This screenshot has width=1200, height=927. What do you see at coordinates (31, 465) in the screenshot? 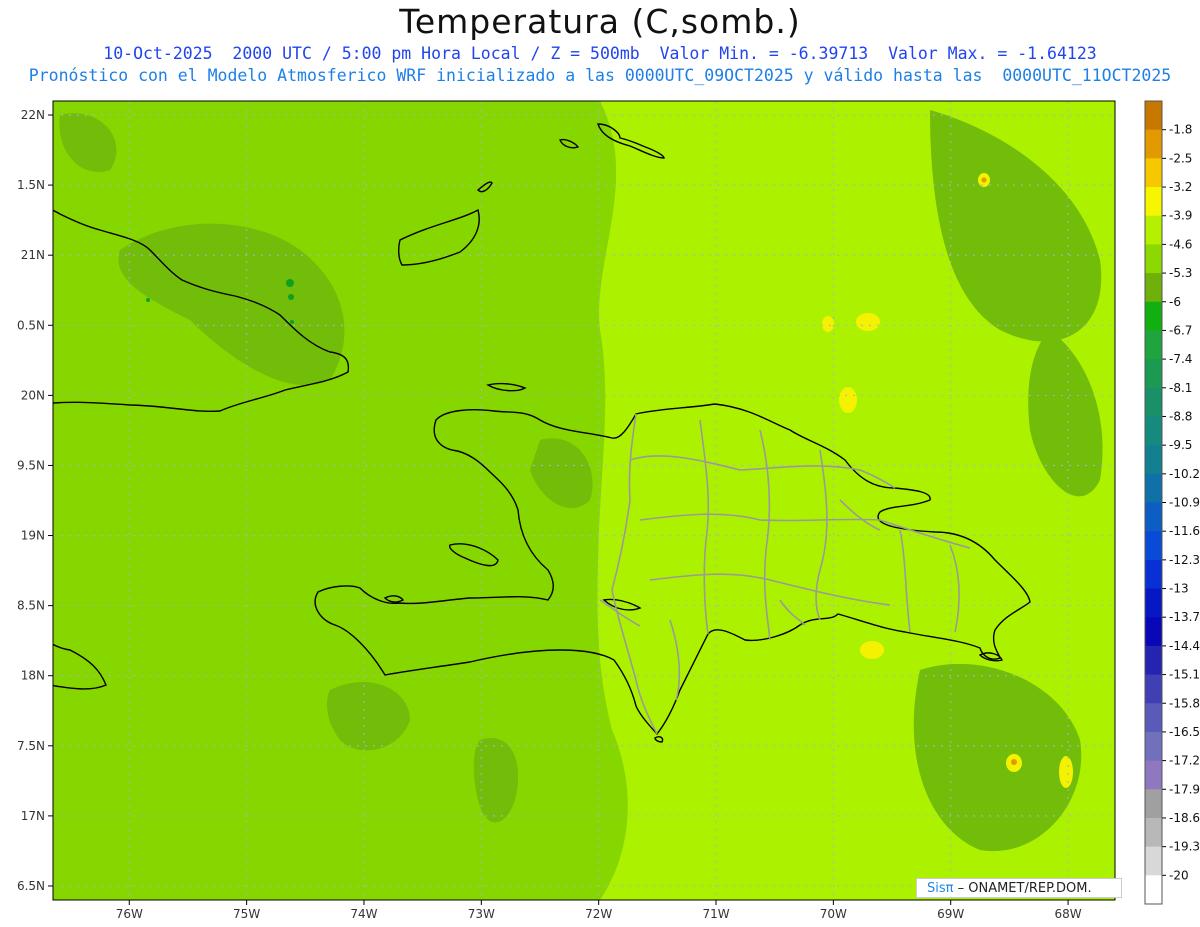
I see `y-tick-label-5: 9.5N` at bounding box center [31, 465].